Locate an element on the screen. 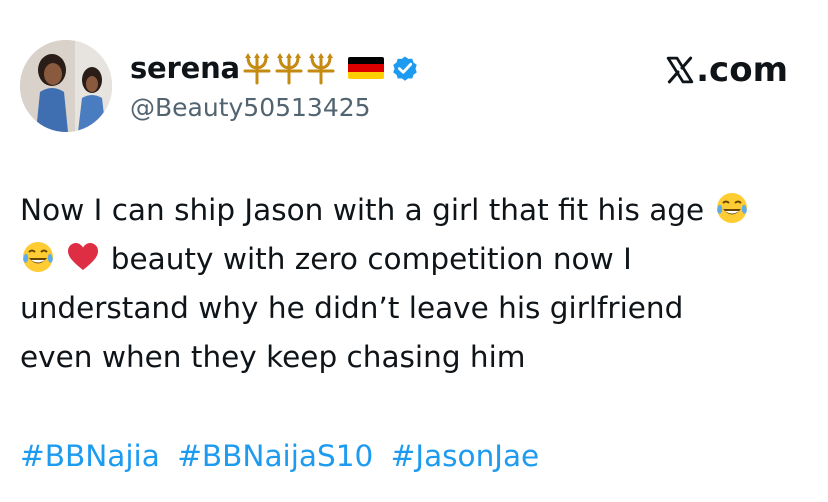  hashtag-list: #BBNajia #BBNaijaS10 #JasonJae is located at coordinates (283, 456).